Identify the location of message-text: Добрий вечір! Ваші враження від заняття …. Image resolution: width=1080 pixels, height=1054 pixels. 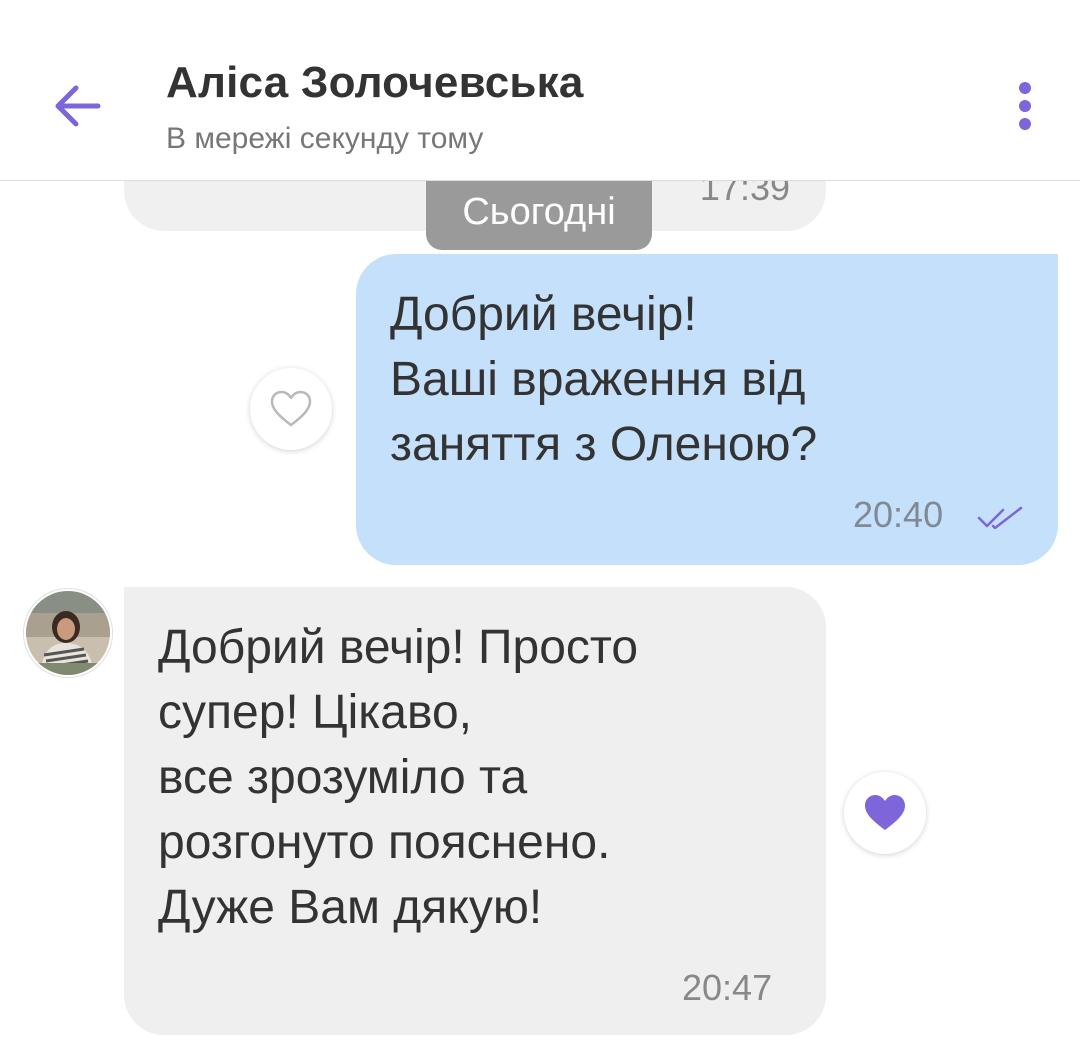
(604, 379).